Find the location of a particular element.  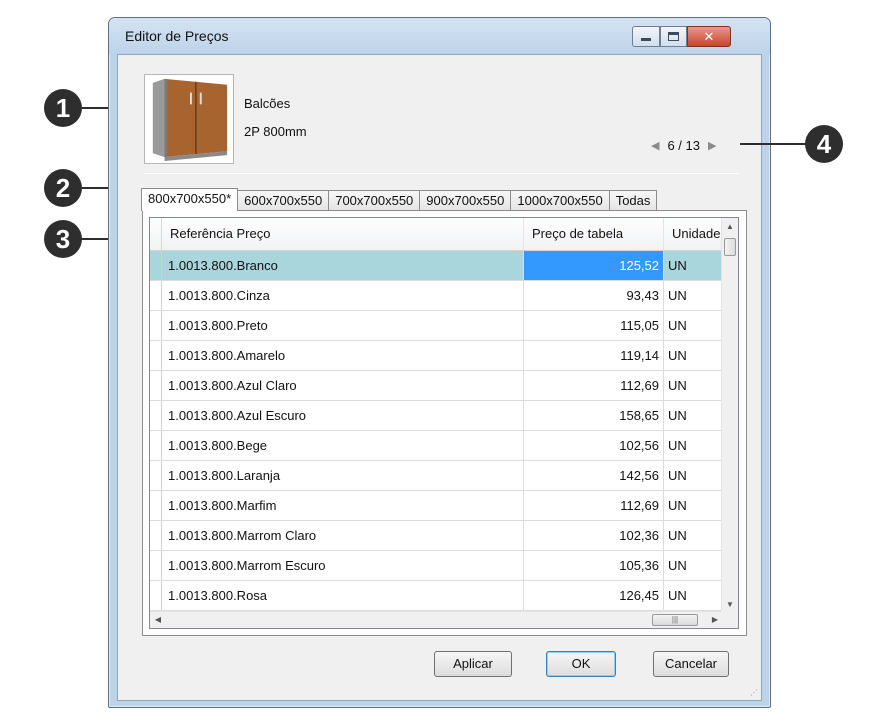

cell-price: 142,56 is located at coordinates (594, 475).